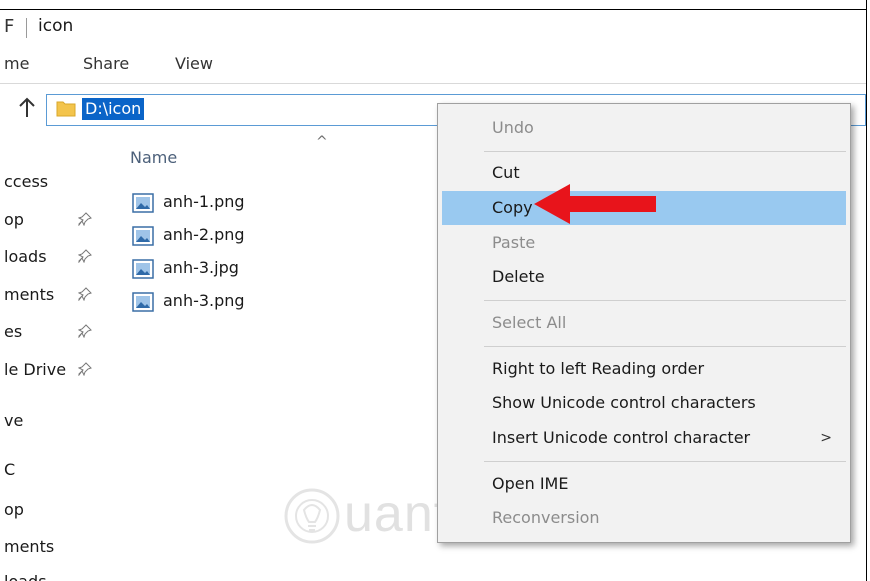  Describe the element at coordinates (194, 63) in the screenshot. I see `ribbon-tab-view: View` at that location.